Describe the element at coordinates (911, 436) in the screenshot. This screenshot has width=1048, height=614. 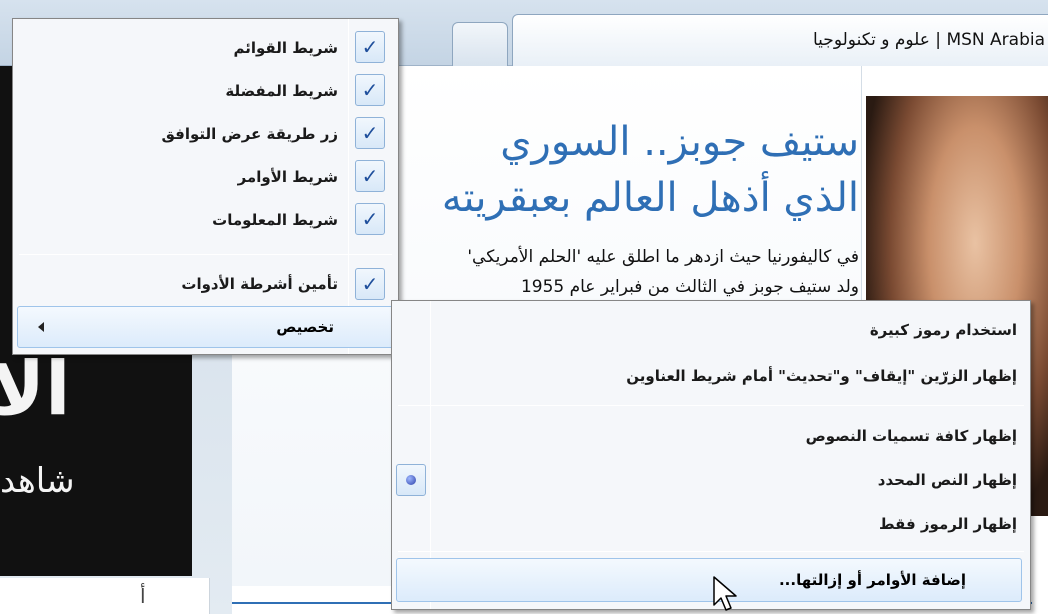
I see `menu-item-label: إظهار كافة تسميات النصوص` at that location.